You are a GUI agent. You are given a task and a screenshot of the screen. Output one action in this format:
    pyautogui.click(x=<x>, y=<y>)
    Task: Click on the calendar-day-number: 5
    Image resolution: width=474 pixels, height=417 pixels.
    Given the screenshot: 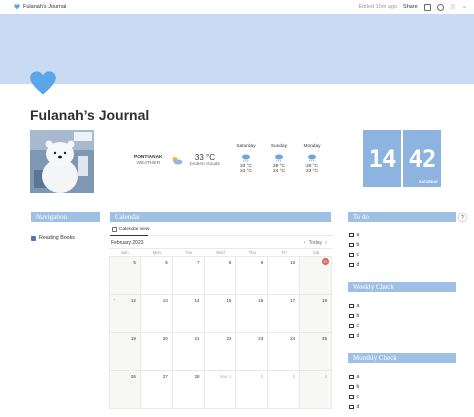 What is the action you would take?
    pyautogui.click(x=134, y=262)
    